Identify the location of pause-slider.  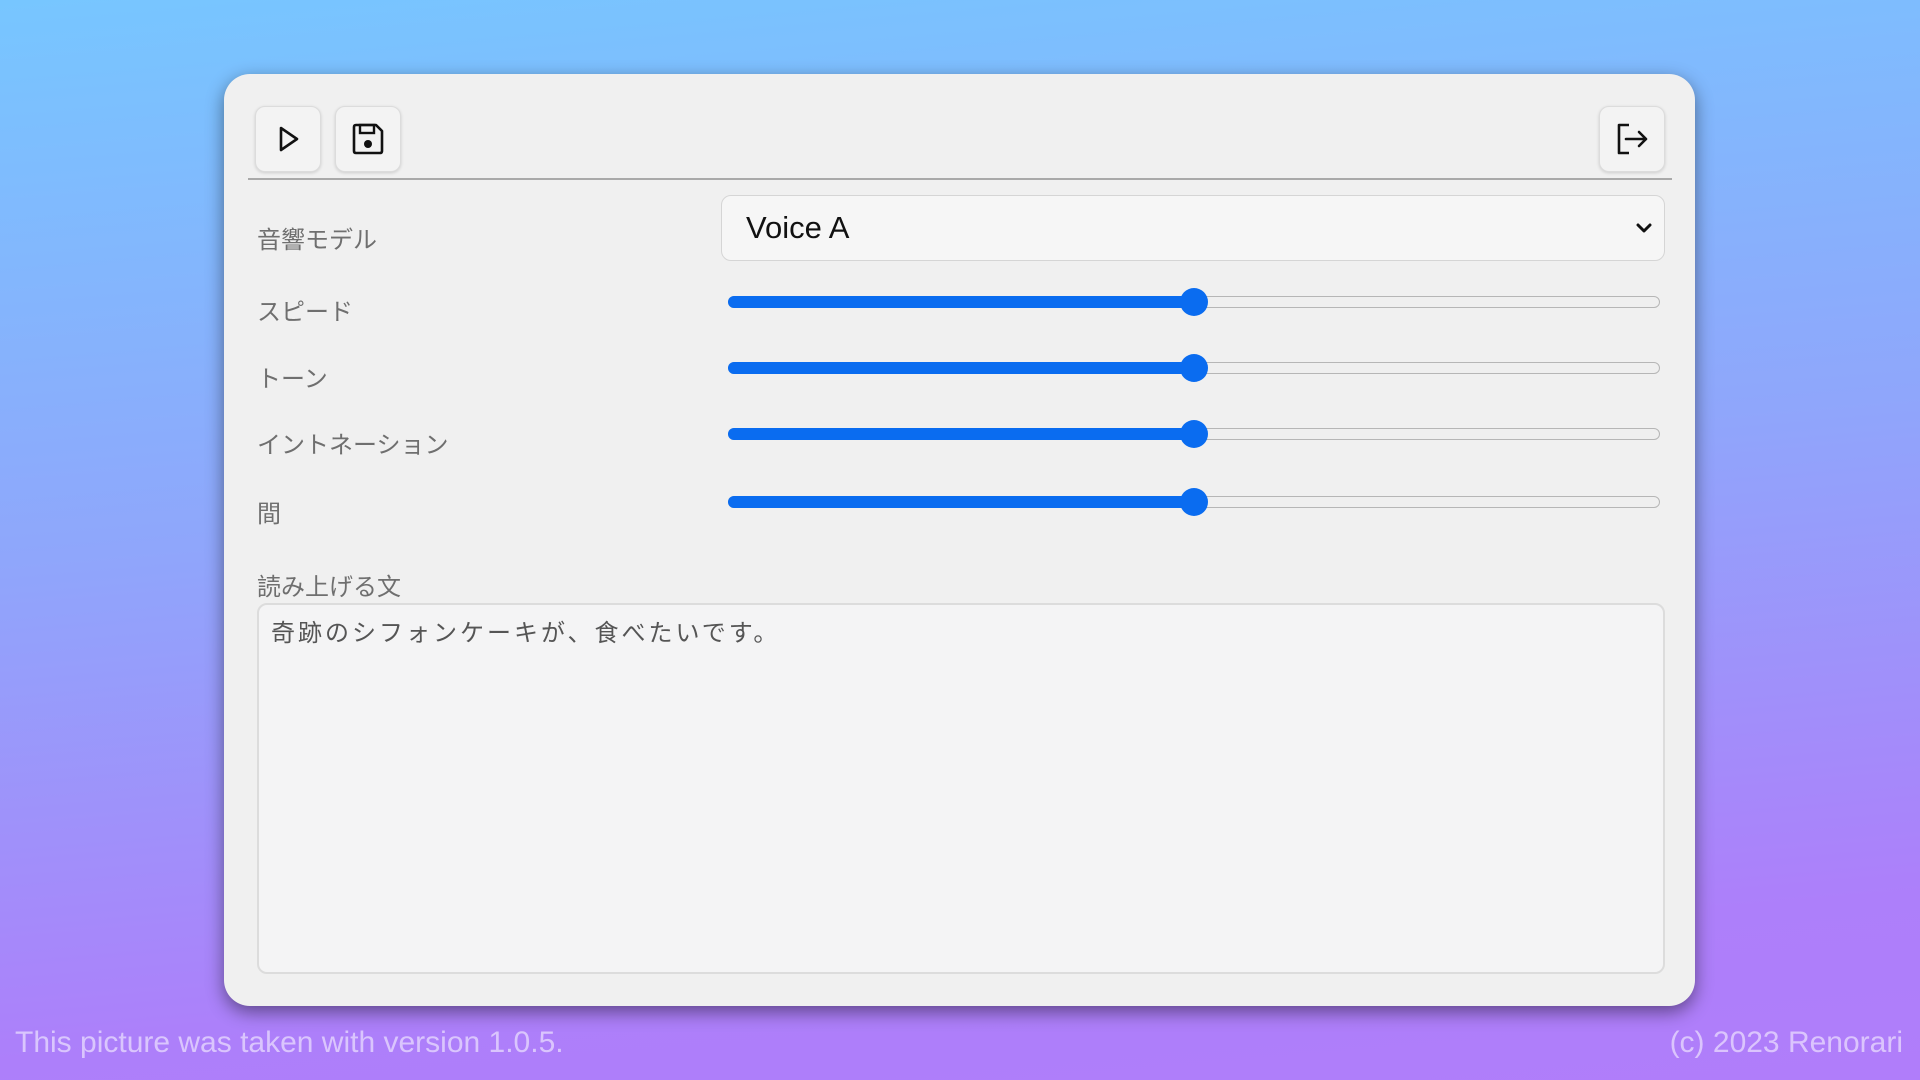
(1194, 502).